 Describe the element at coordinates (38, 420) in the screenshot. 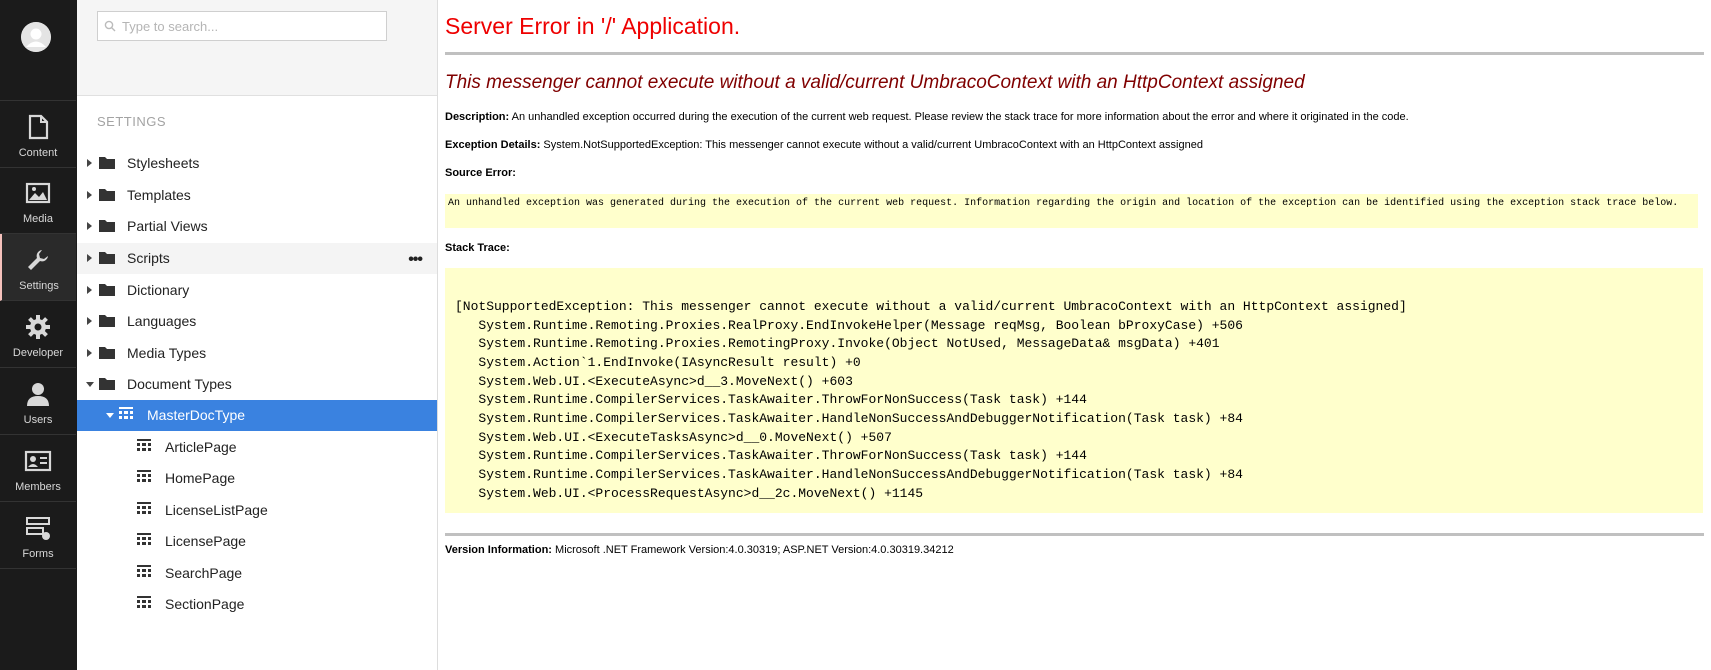

I see `section-label: Users` at that location.